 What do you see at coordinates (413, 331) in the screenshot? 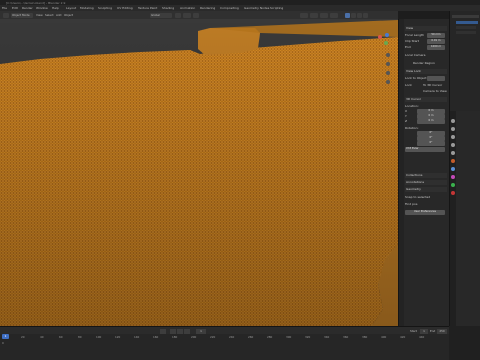
I see `start-label: Start` at bounding box center [413, 331].